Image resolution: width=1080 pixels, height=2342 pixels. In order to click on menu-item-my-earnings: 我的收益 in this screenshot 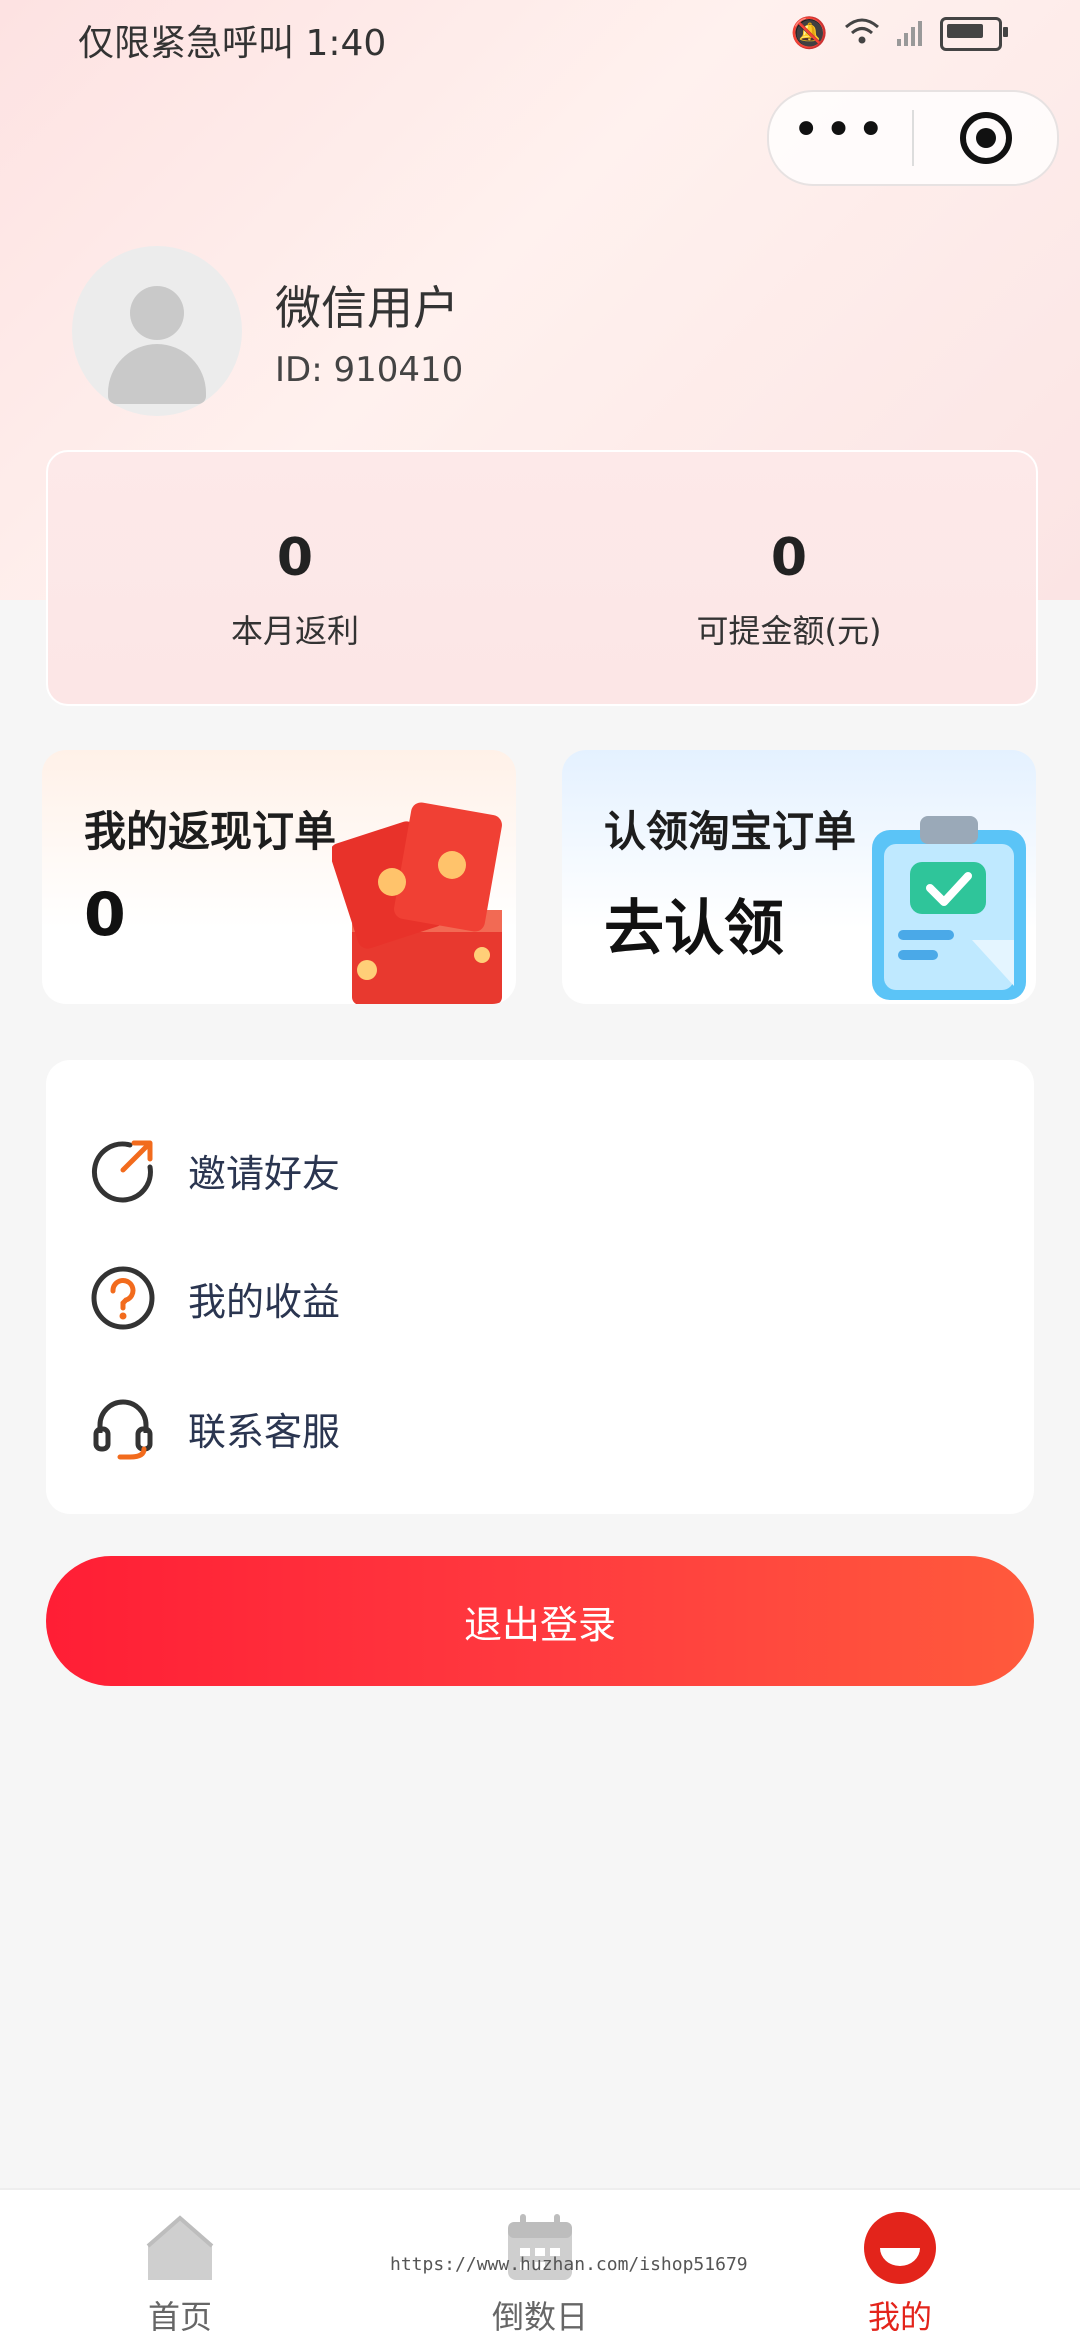, I will do `click(214, 1298)`.